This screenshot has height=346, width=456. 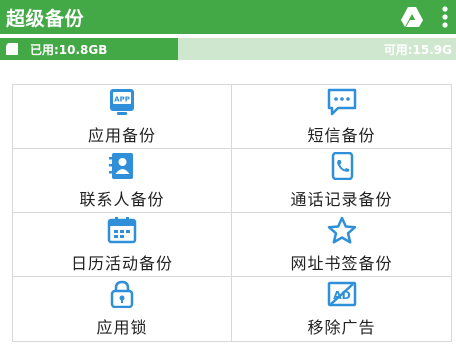 I want to click on calendar-icon, so click(x=122, y=229).